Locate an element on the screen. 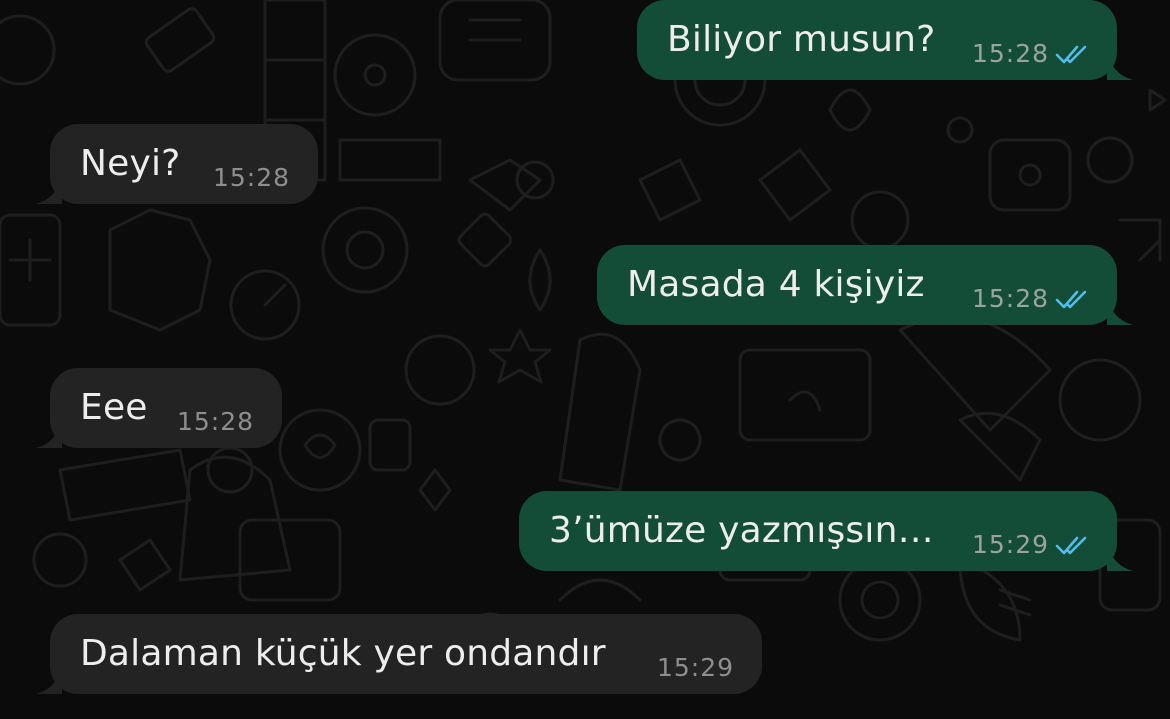 Image resolution: width=1170 pixels, height=719 pixels. message-bubble-incoming: Dalaman küçük yer ondandır 15:29 is located at coordinates (399, 654).